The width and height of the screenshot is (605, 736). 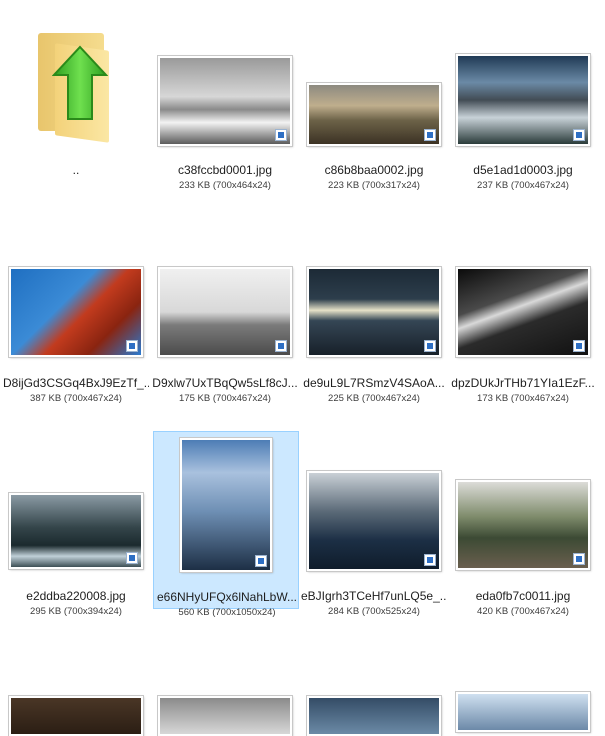 I want to click on parent-folder-tile: .., so click(x=76, y=94).